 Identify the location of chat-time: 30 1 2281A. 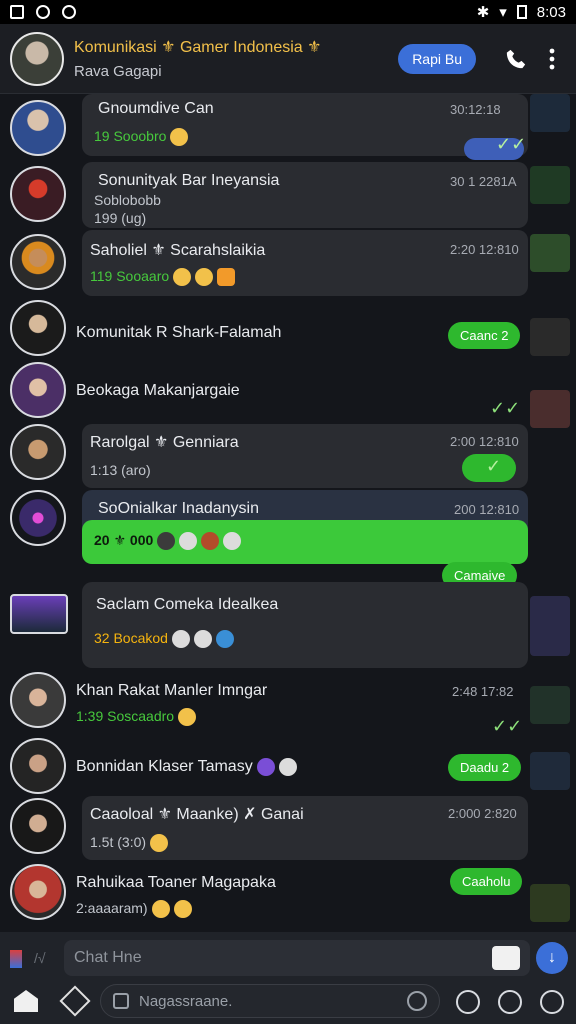
(483, 181).